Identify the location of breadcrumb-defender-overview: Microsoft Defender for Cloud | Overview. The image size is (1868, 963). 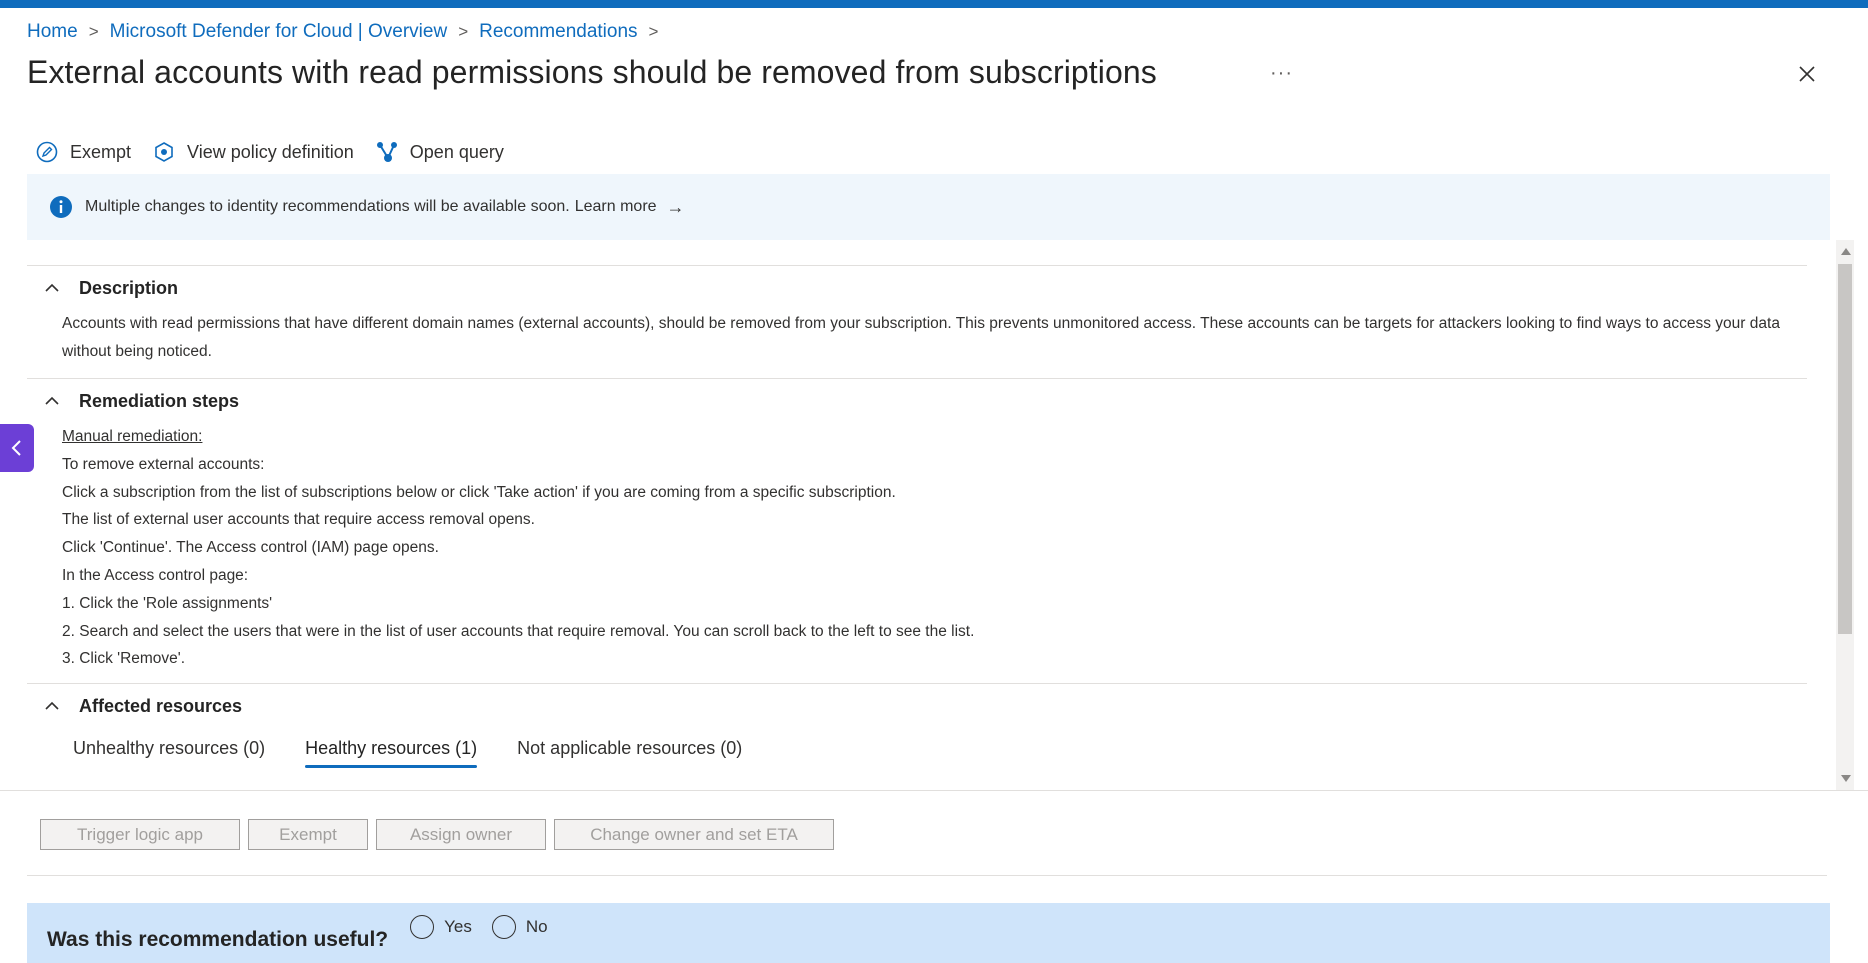
(279, 32).